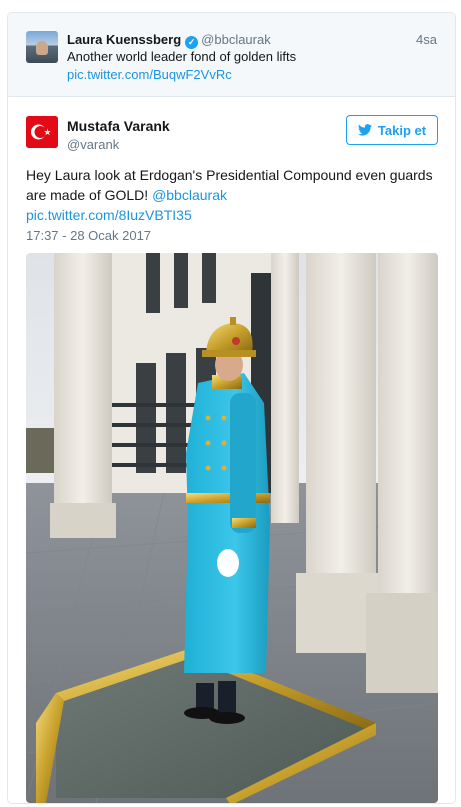 This screenshot has width=461, height=807. Describe the element at coordinates (109, 215) in the screenshot. I see `photo-link: pic.twitter.com/8IuzVBTI35` at that location.